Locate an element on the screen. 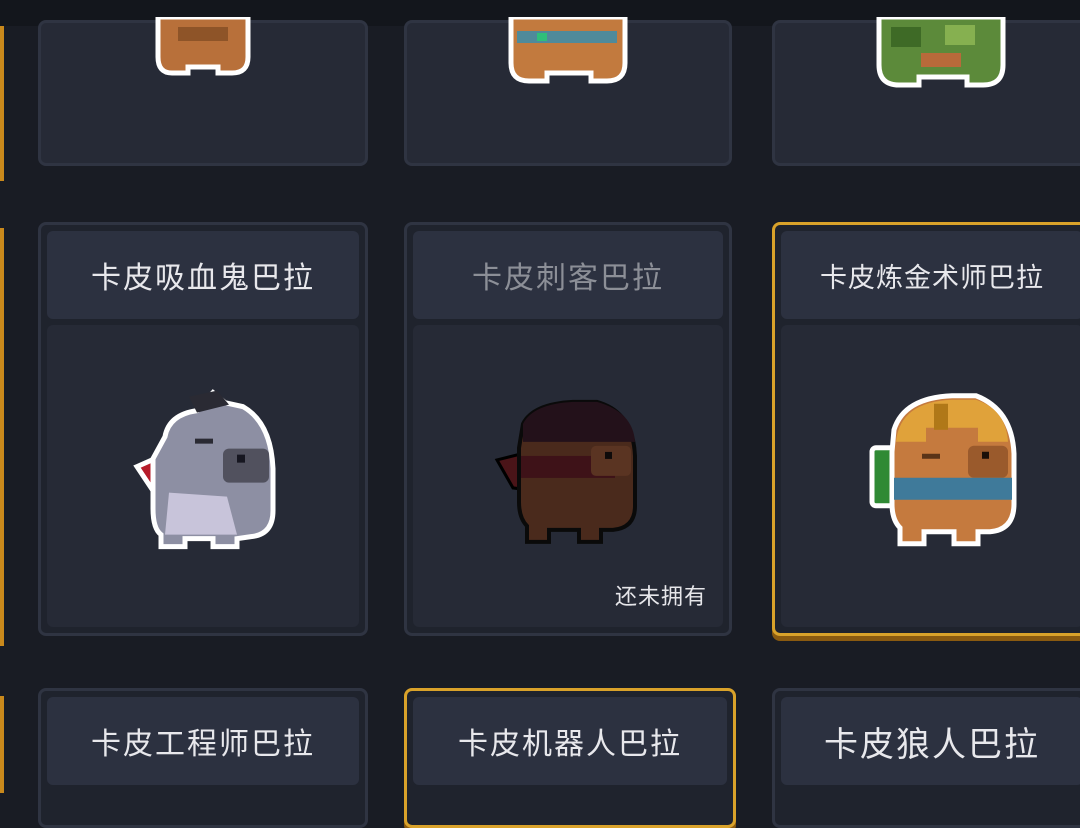 This screenshot has height=828, width=1080. skin-card-robot: 卡皮机器人巴拉 is located at coordinates (570, 758).